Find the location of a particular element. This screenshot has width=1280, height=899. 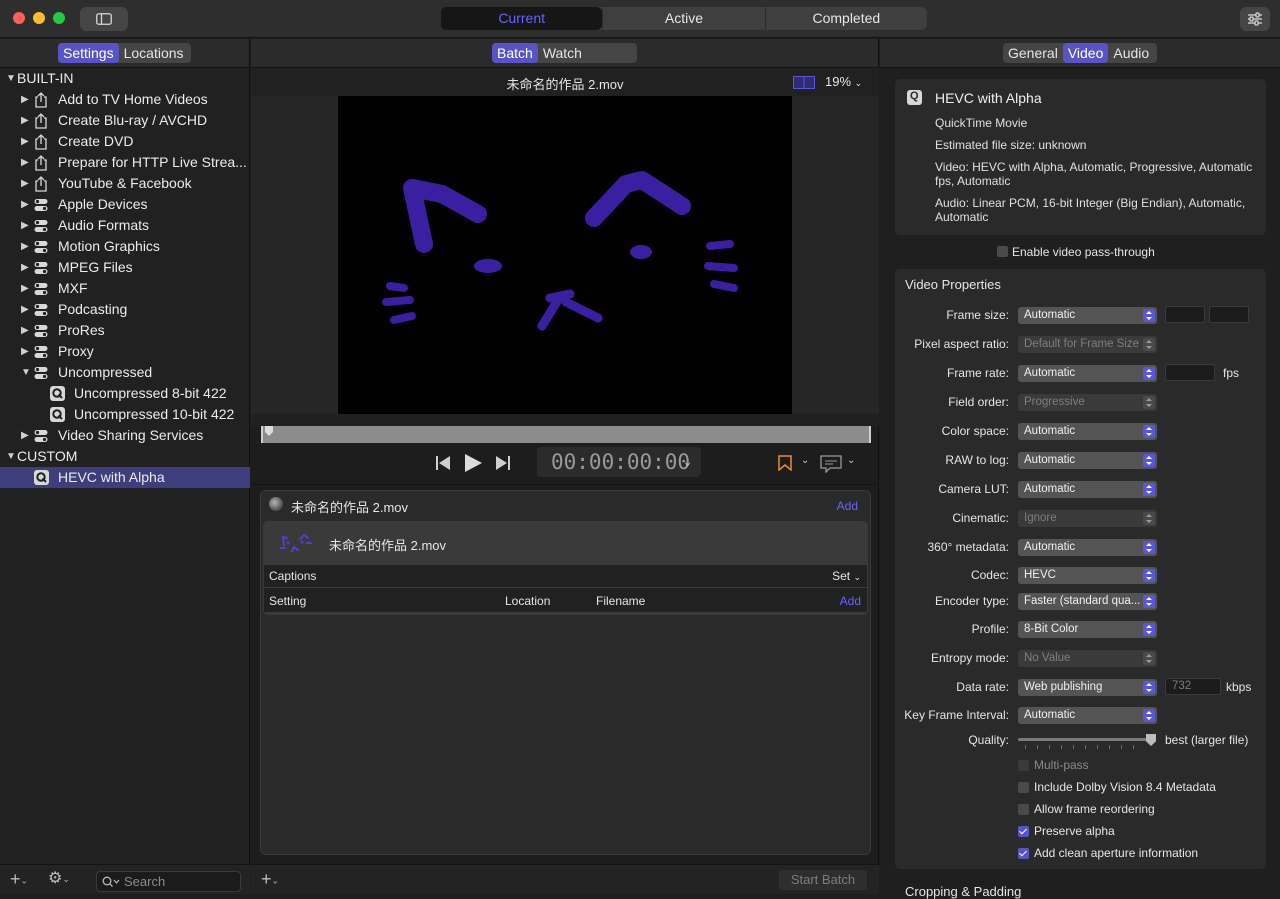

tab-locations: Locations is located at coordinates (154, 53).